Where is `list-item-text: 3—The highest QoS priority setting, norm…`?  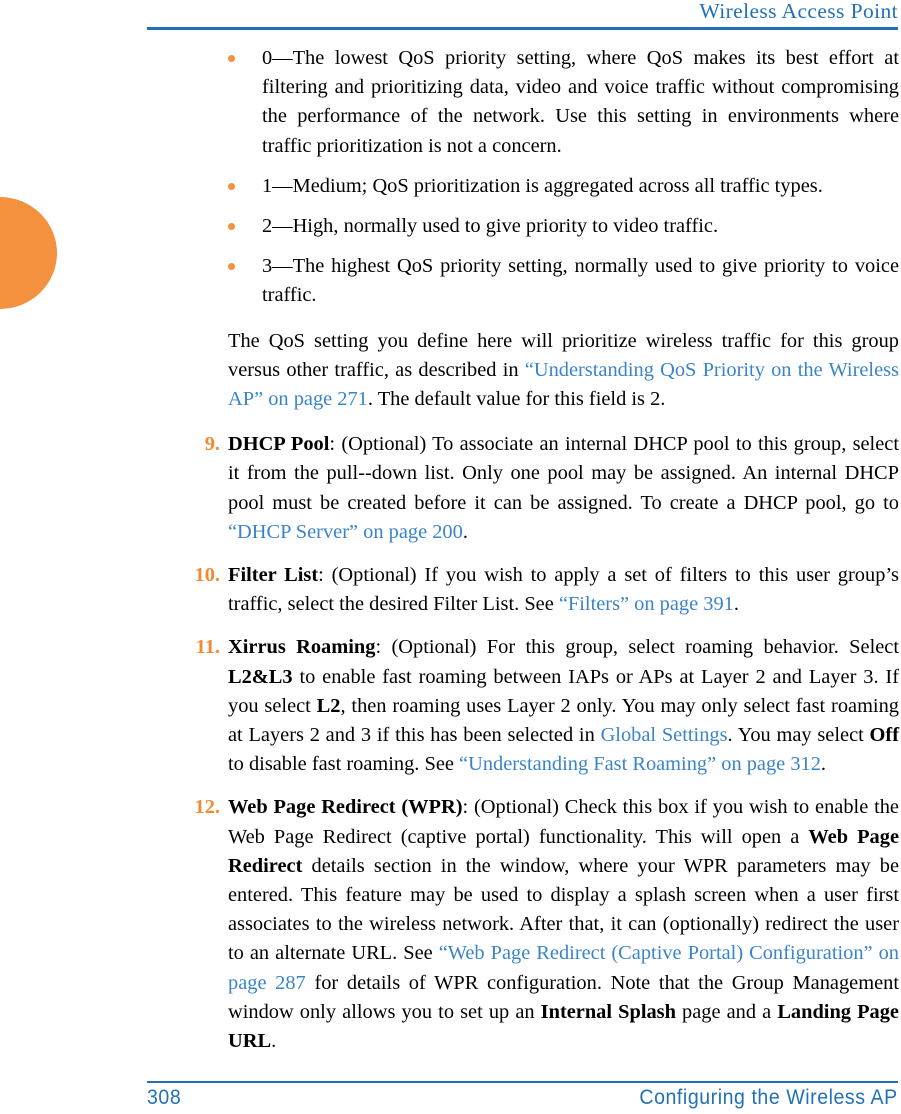 list-item-text: 3—The highest QoS priority setting, norm… is located at coordinates (580, 281).